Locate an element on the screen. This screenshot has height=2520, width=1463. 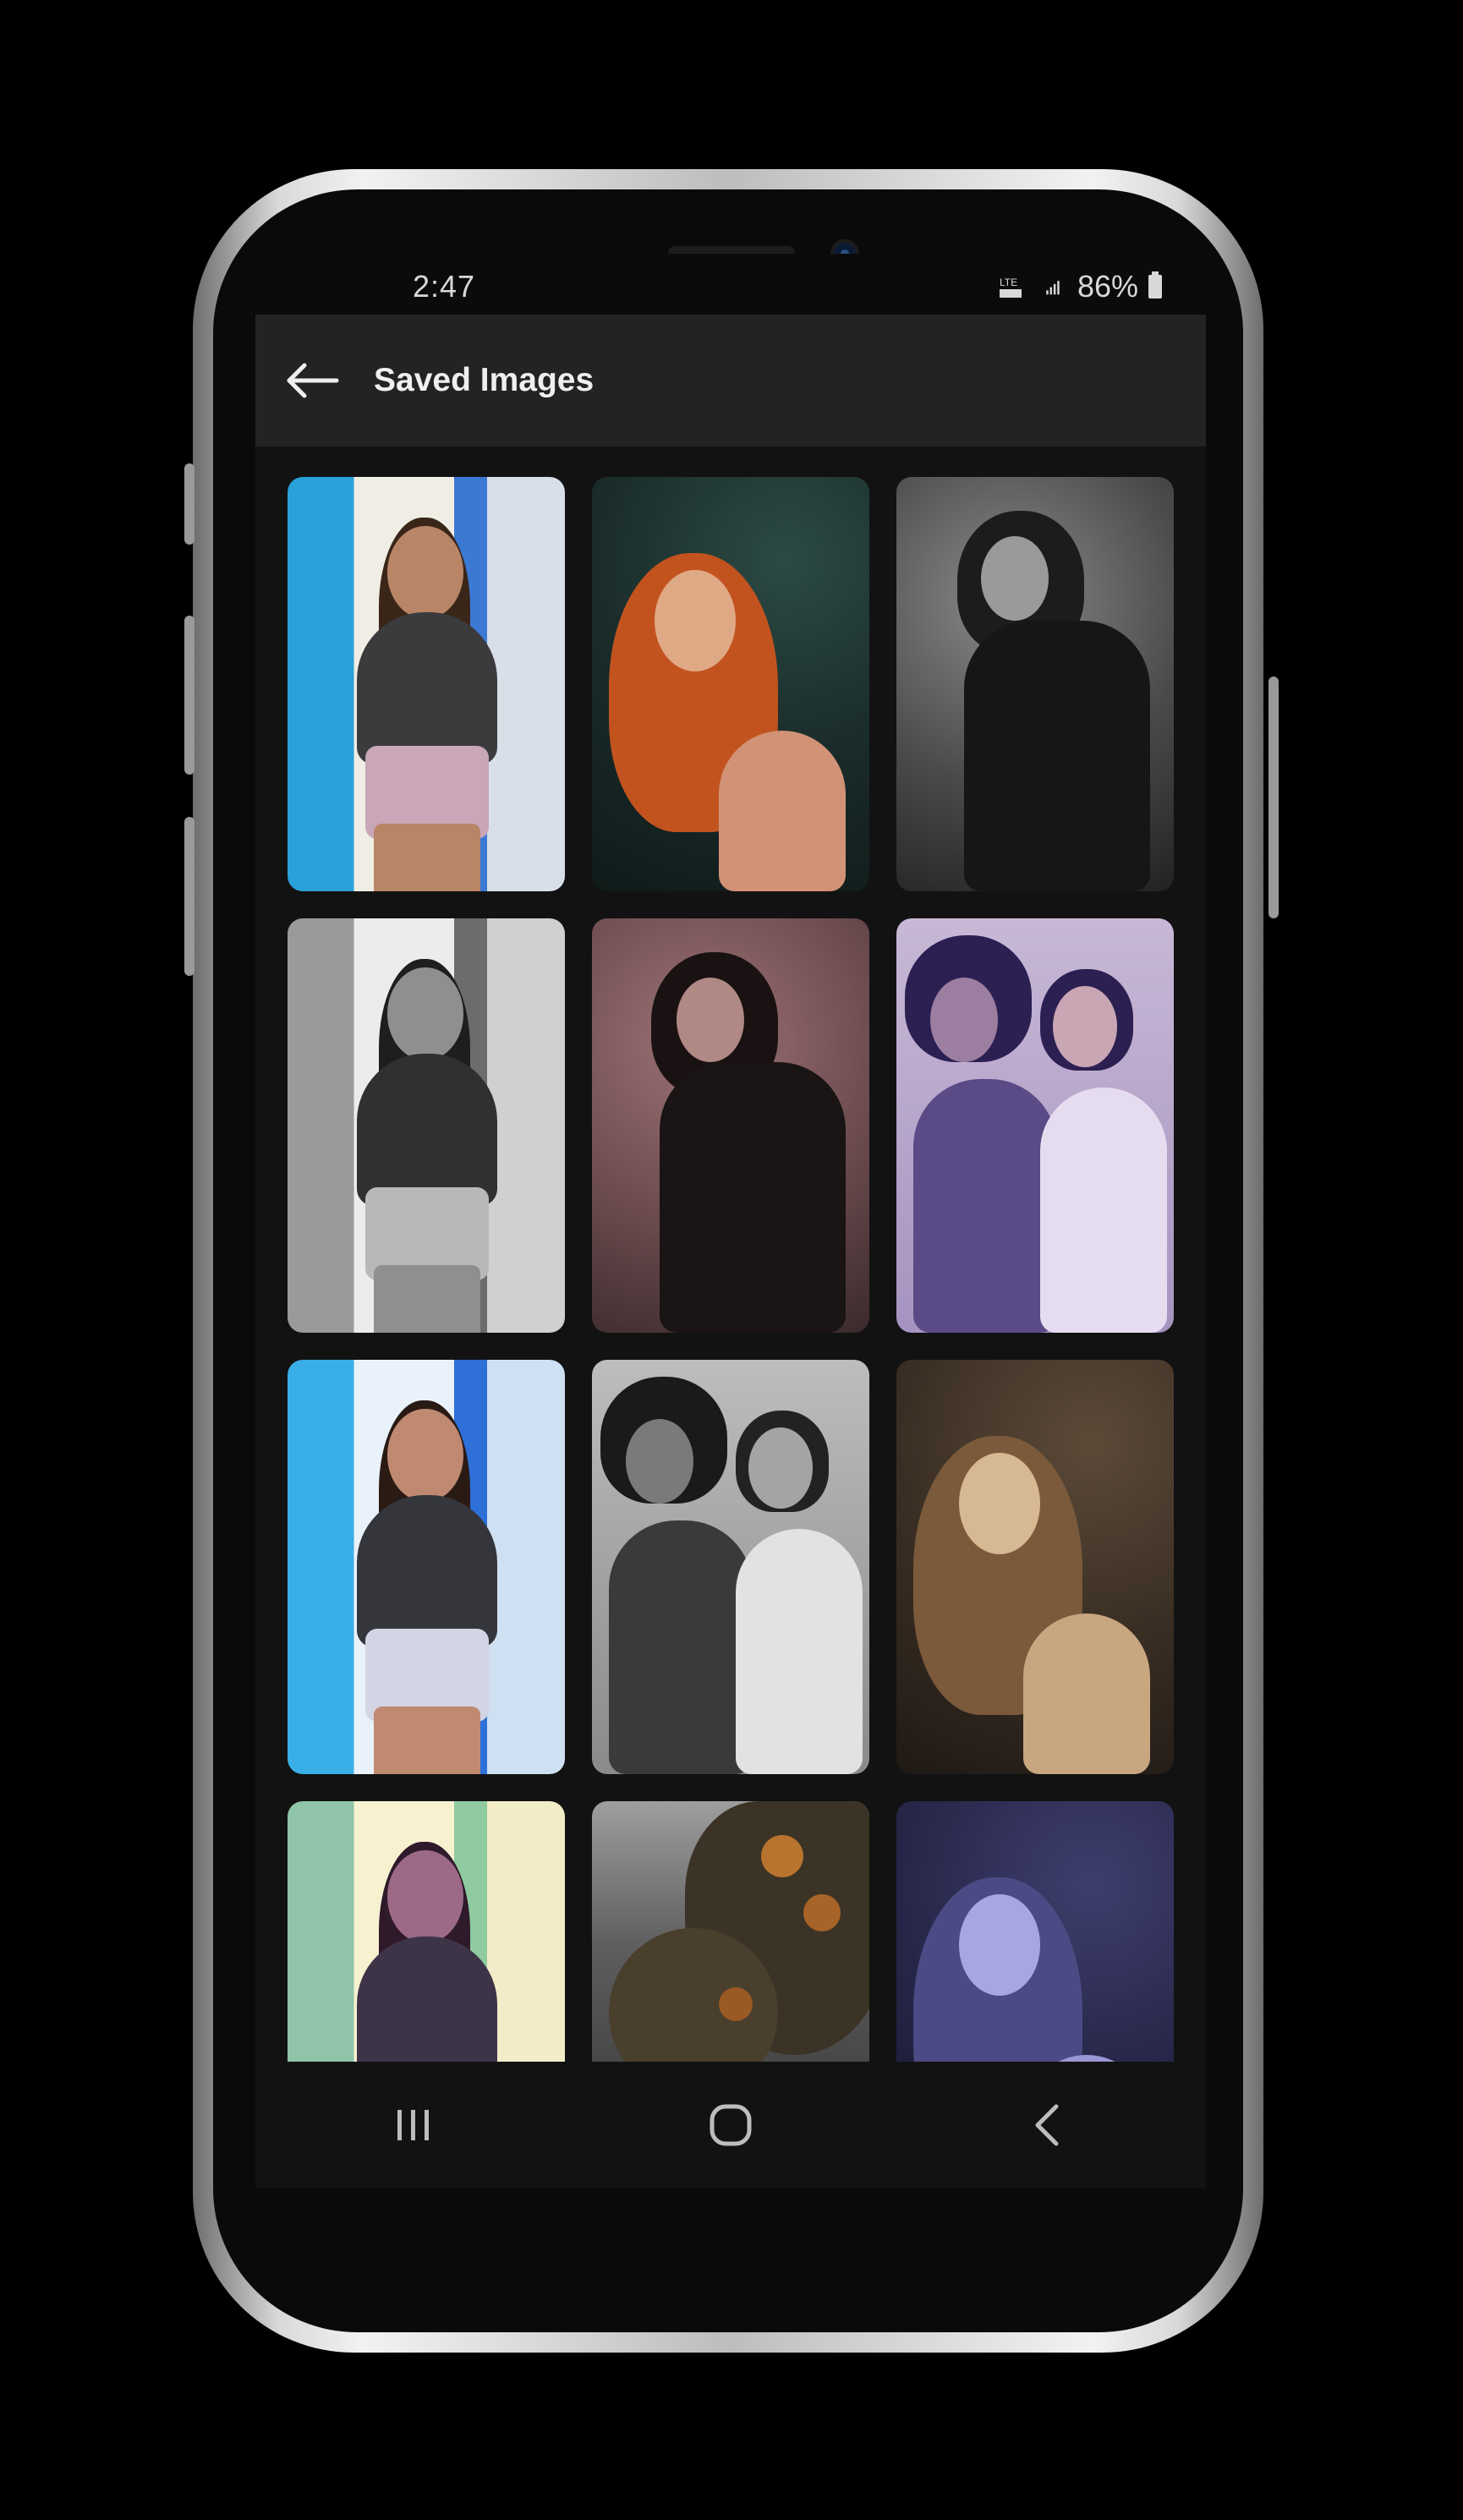
app-bar: Saved Images is located at coordinates (730, 380).